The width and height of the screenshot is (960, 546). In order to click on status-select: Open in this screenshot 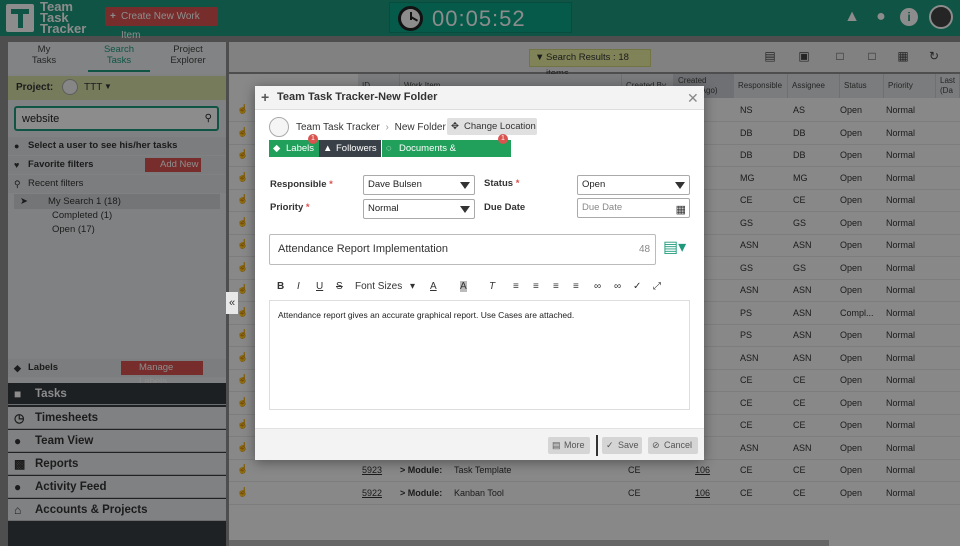, I will do `click(633, 185)`.